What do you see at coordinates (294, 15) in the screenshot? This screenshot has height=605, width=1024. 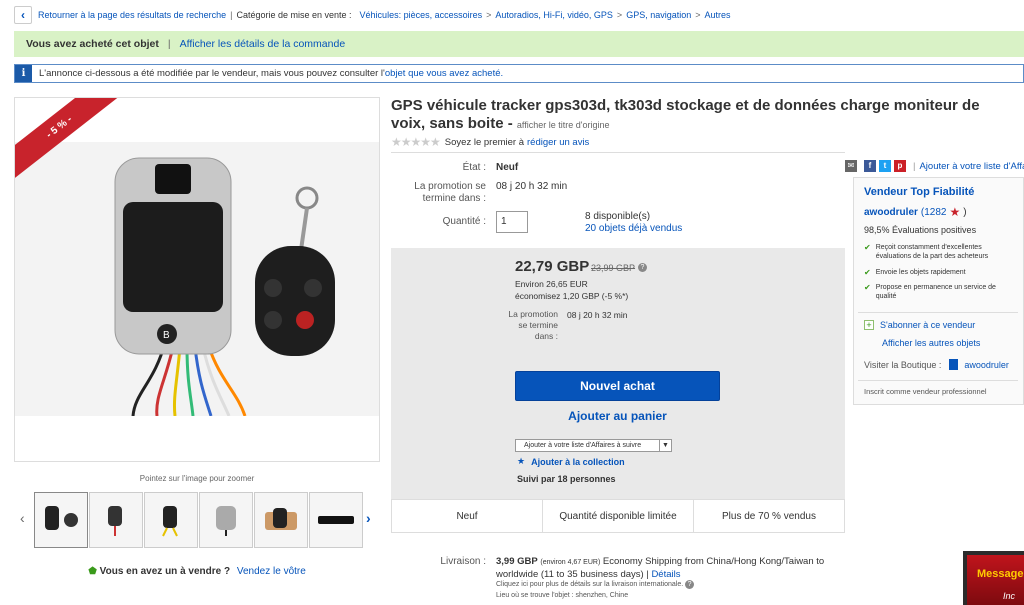 I see `category-label: Catégorie de mise en vente :` at bounding box center [294, 15].